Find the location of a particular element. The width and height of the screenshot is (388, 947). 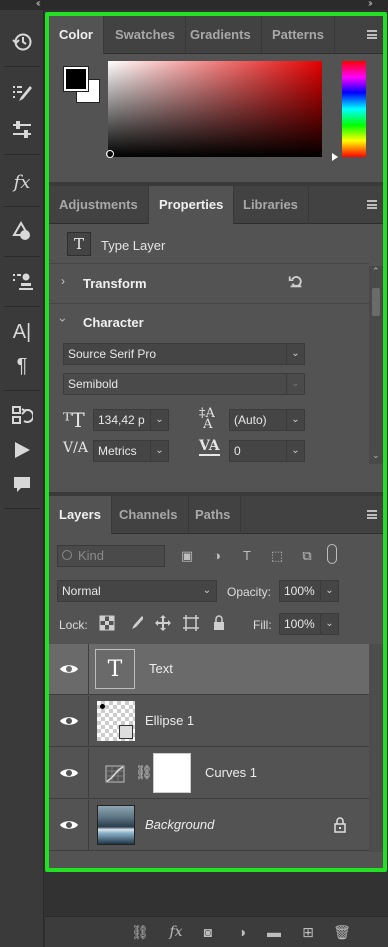

scroll-down-icon: ⌄ is located at coordinates (376, 455).